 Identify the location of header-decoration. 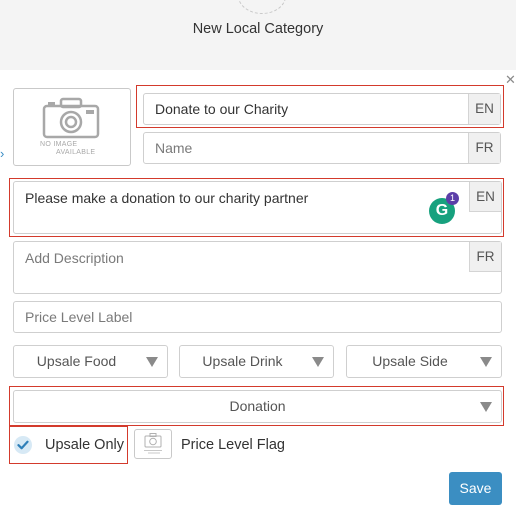
(262, 7).